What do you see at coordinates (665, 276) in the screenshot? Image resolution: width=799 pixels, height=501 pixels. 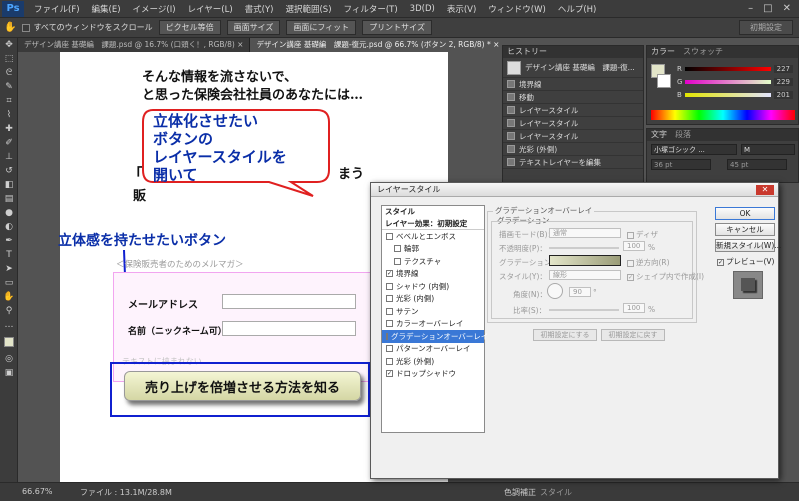 I see `align-checkbox: ✓ シェイプ内で作成(I)` at bounding box center [665, 276].